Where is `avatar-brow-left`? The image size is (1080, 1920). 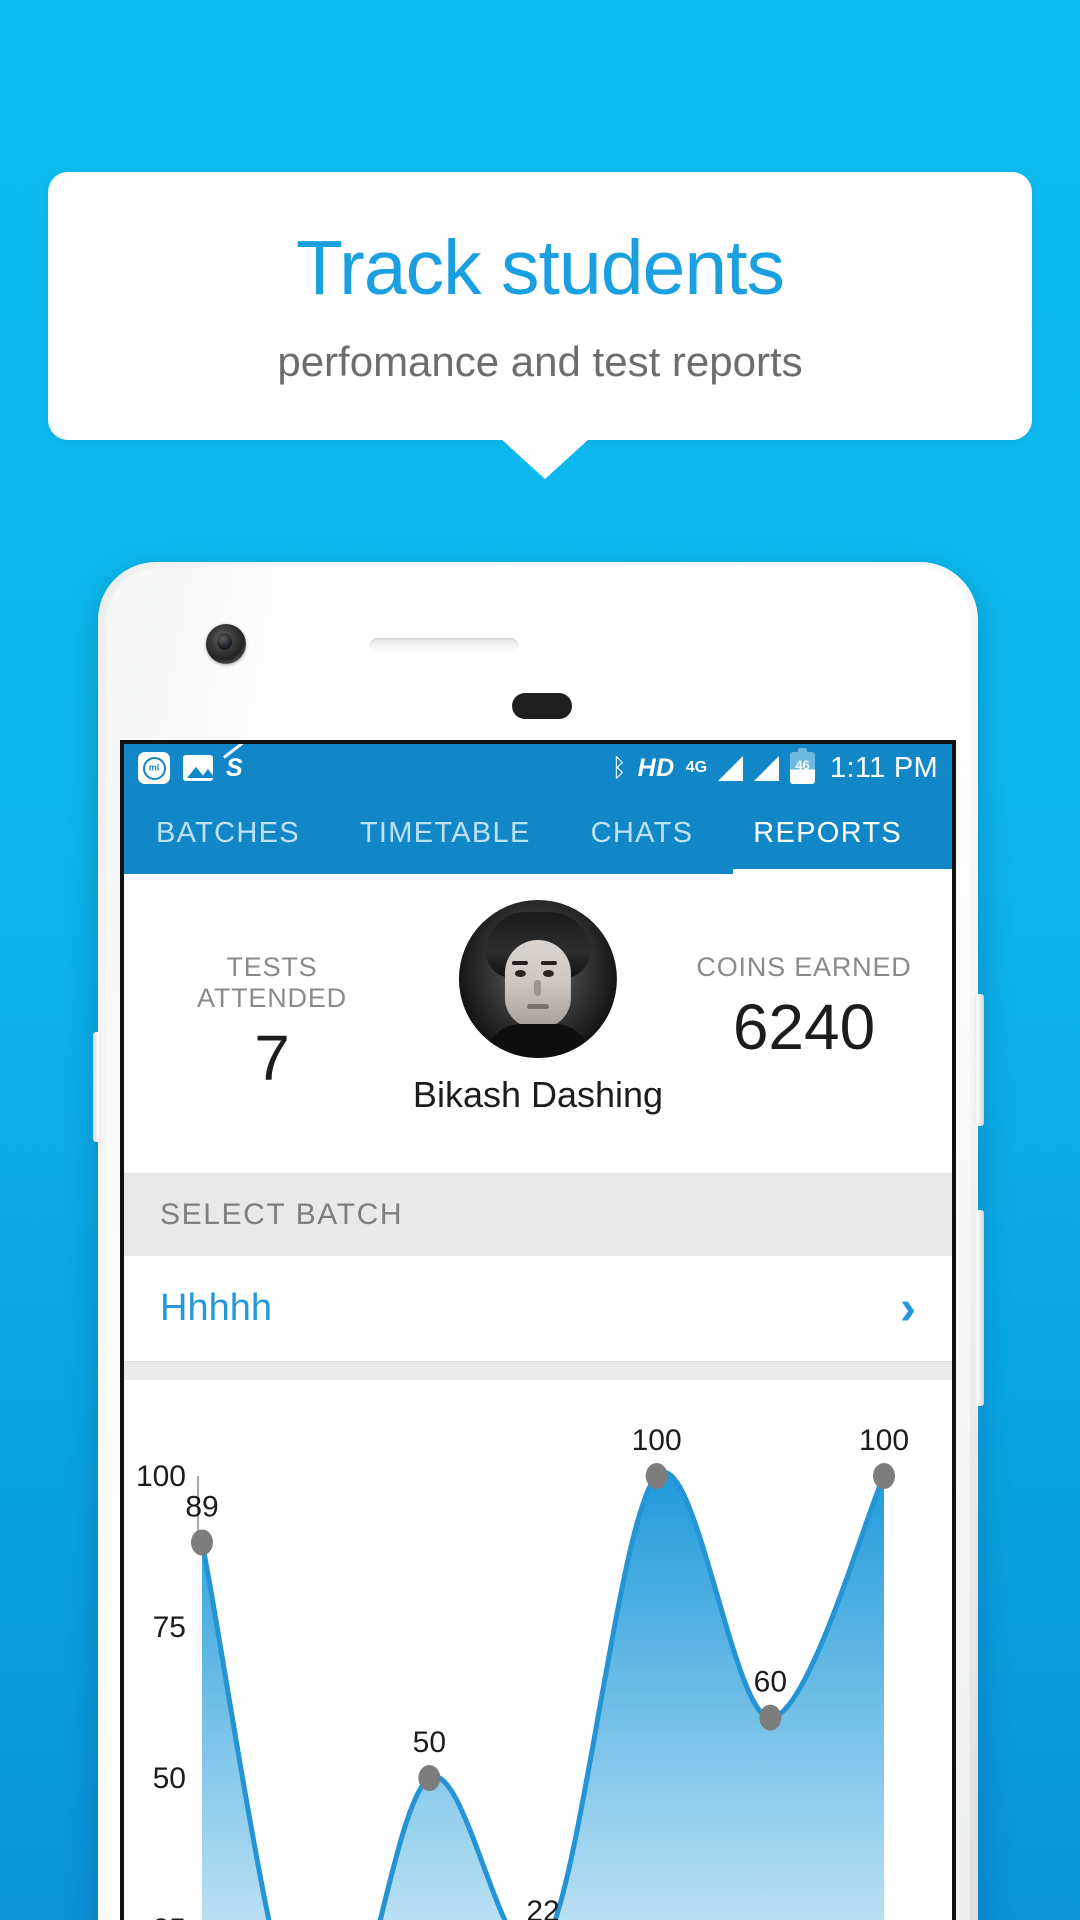 avatar-brow-left is located at coordinates (519, 963).